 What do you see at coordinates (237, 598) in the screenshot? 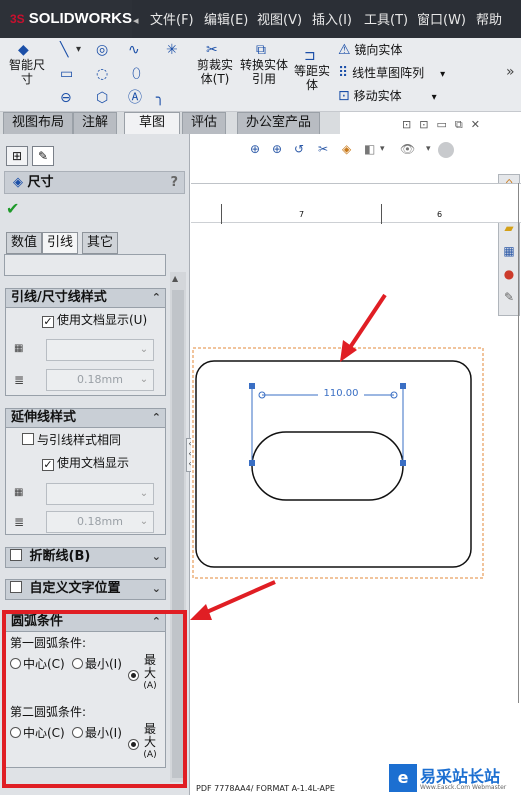
I see `red-arrow-bottom` at bounding box center [237, 598].